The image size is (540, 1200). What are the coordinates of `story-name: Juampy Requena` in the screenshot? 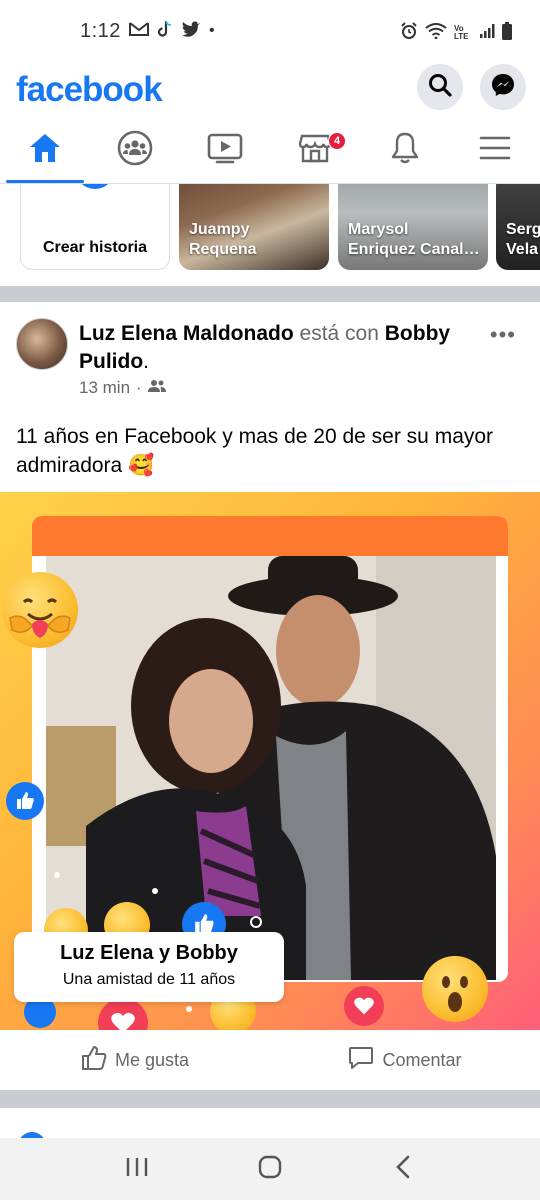 It's located at (223, 239).